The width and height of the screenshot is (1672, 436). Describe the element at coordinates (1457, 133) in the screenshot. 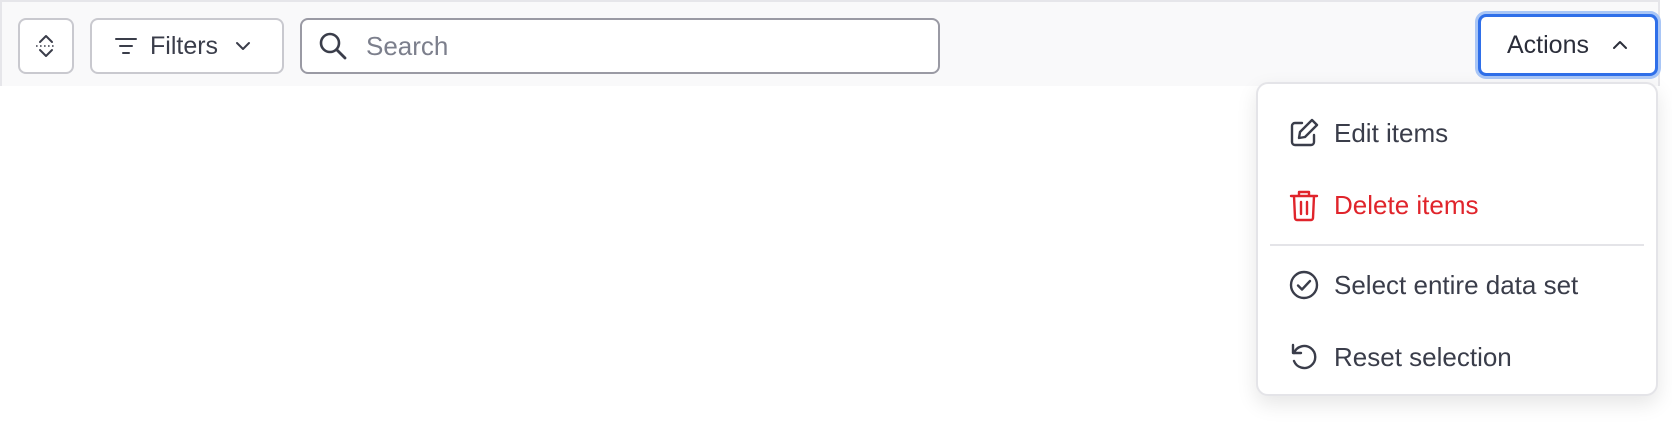

I see `menu-item-edit-items: Edit items` at that location.